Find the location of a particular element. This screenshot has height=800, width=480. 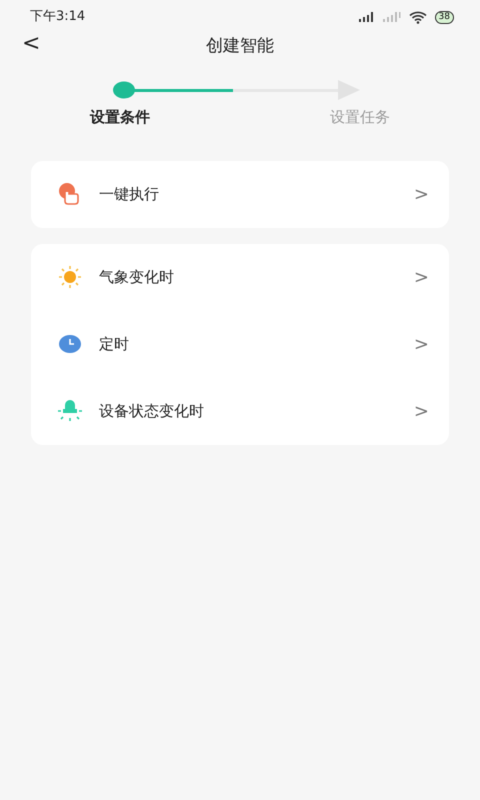

back-button: < is located at coordinates (31, 44).